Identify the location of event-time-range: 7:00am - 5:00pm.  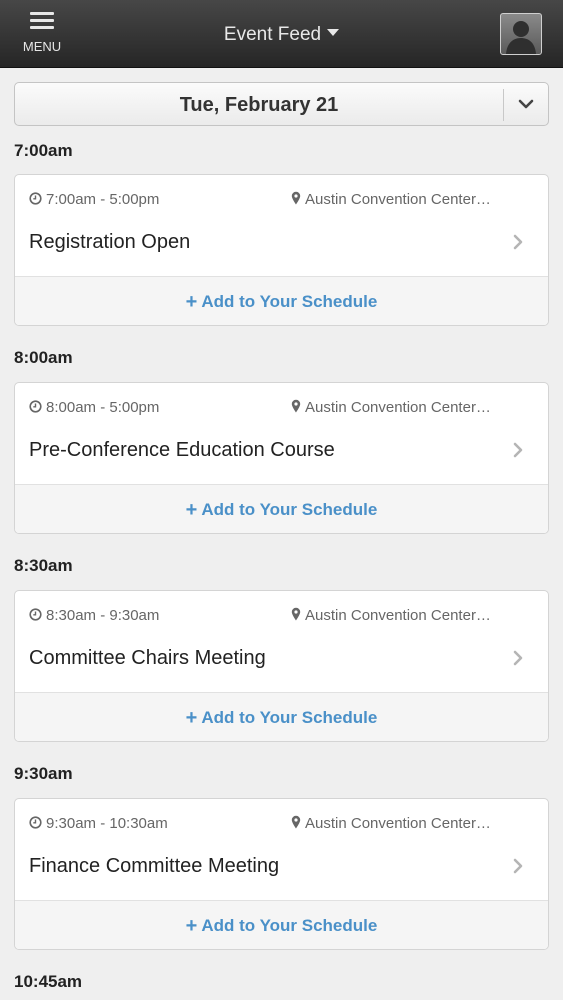
(94, 199).